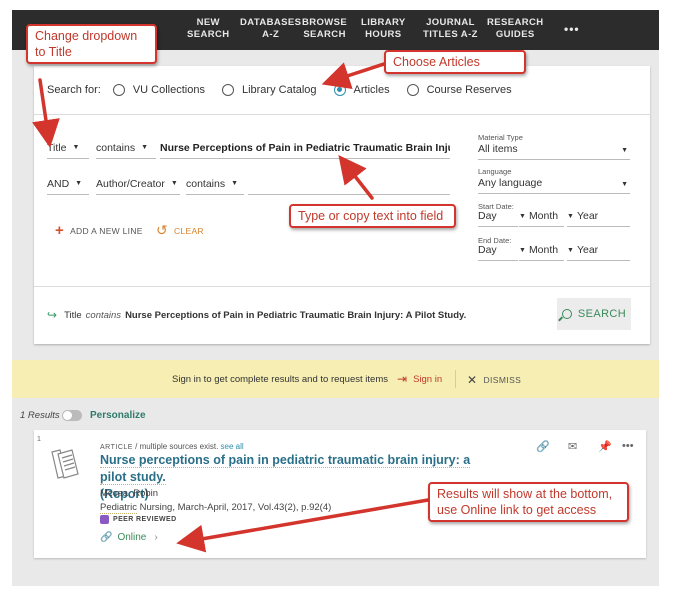 Image resolution: width=673 pixels, height=600 pixels. What do you see at coordinates (554, 151) in the screenshot?
I see `material-type-select: All items ▼` at bounding box center [554, 151].